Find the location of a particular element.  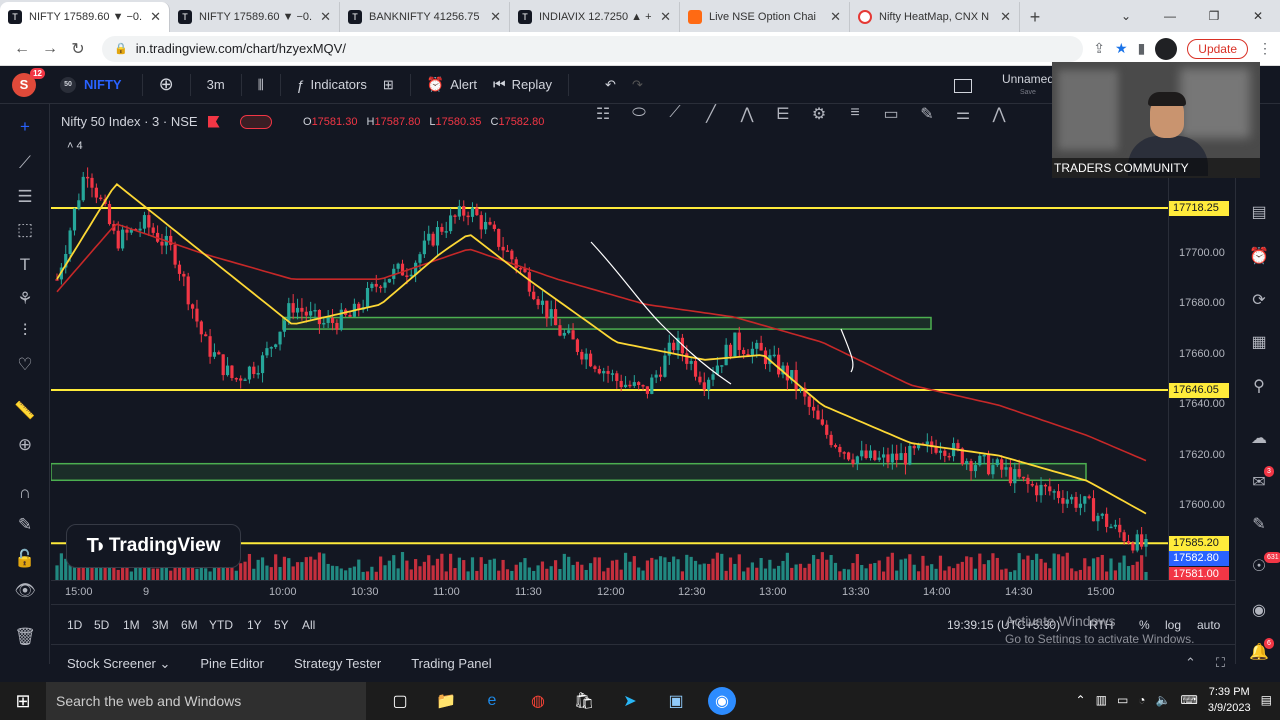

trash-icon: 🗑 is located at coordinates (25, 637).